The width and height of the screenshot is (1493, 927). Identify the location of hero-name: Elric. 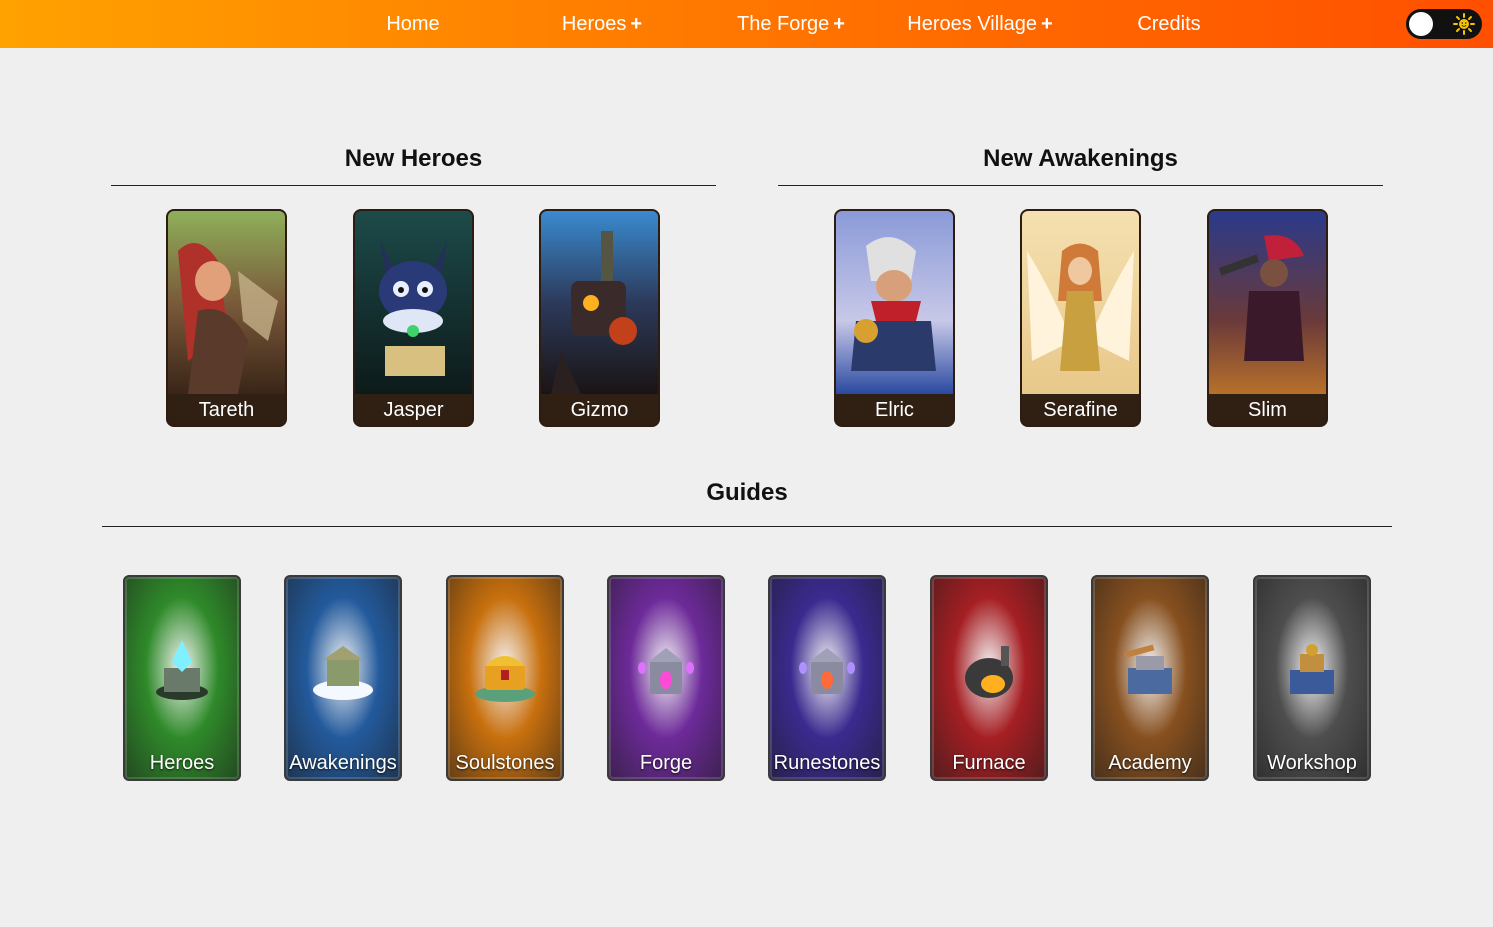
(894, 409).